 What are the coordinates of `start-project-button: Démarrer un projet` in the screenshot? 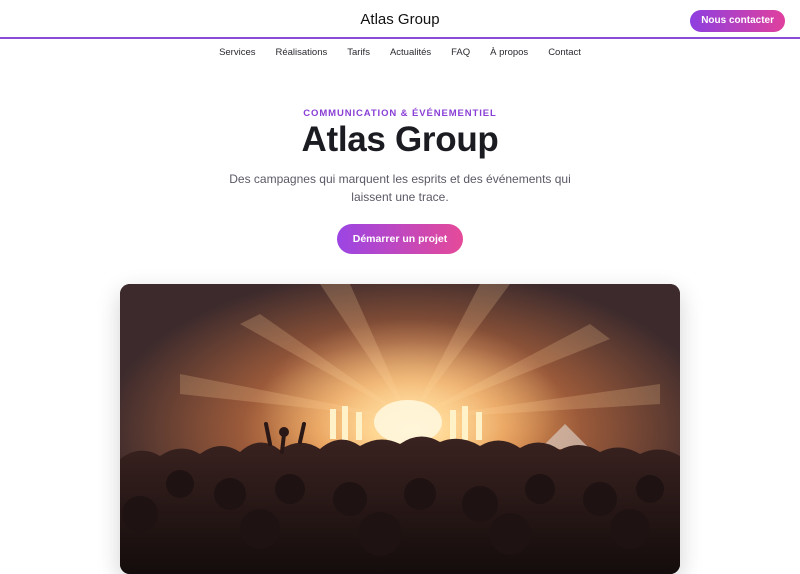 It's located at (400, 239).